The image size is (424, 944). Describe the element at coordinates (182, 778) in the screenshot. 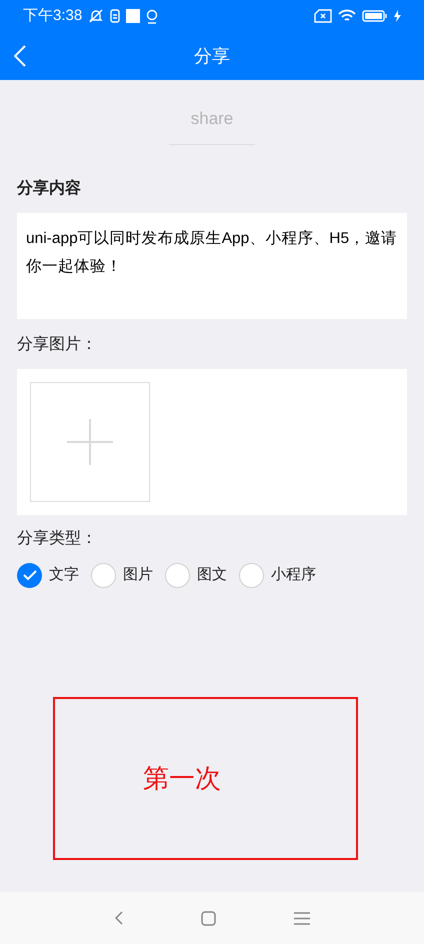

I see `annotation-text: 第一次` at that location.